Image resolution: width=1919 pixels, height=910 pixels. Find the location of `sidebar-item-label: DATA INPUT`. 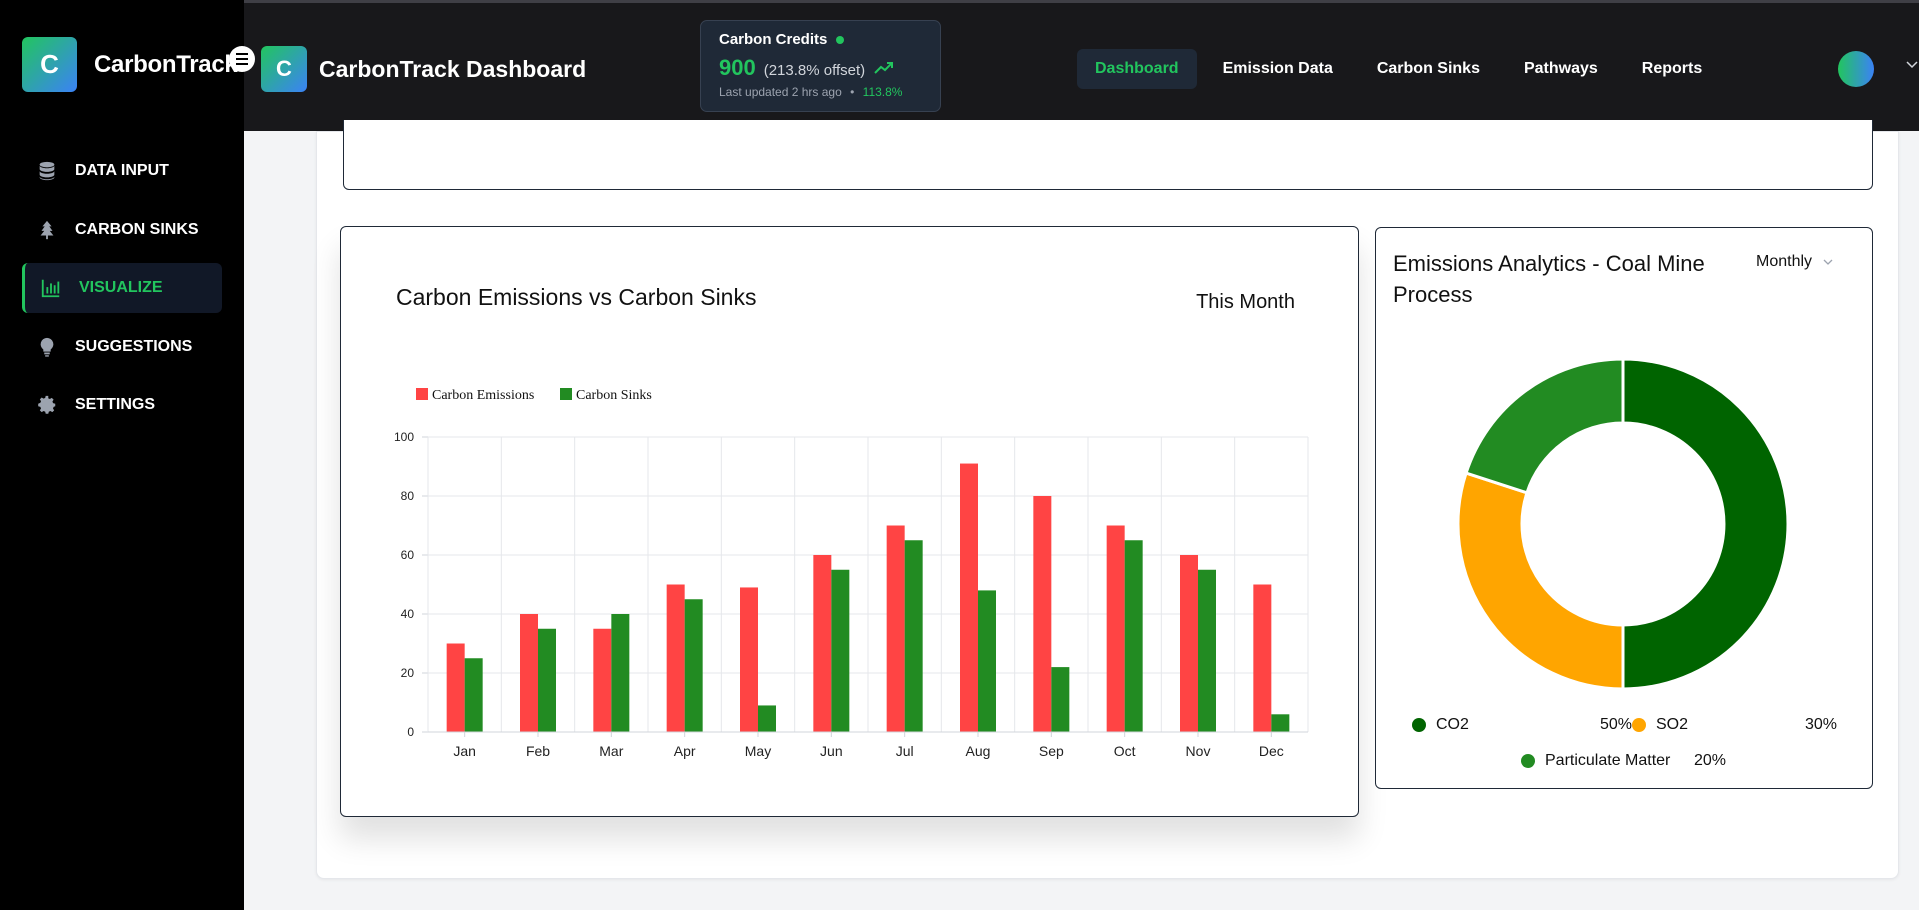

sidebar-item-label: DATA INPUT is located at coordinates (122, 170).